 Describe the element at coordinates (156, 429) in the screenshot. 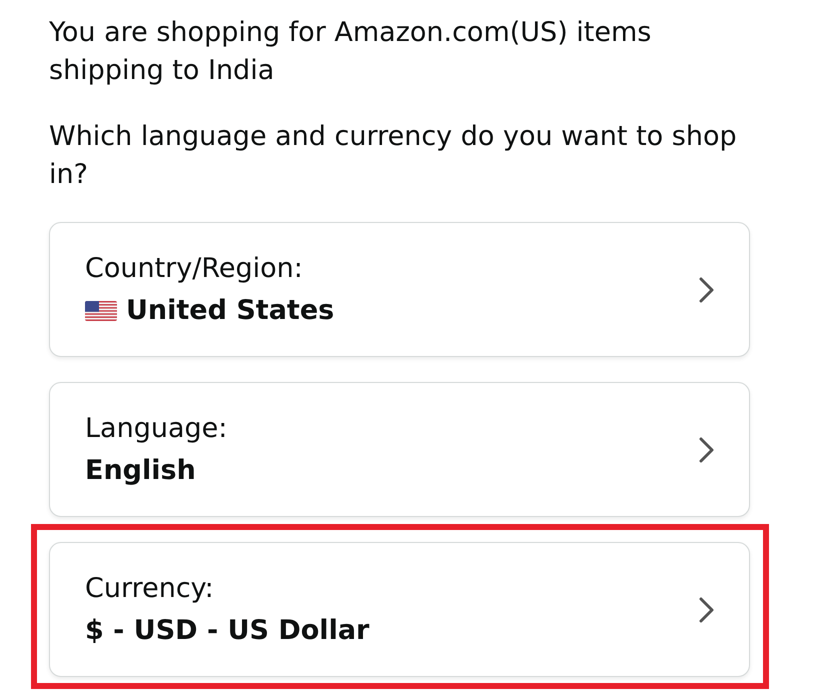

I see `option-label: Language:` at that location.